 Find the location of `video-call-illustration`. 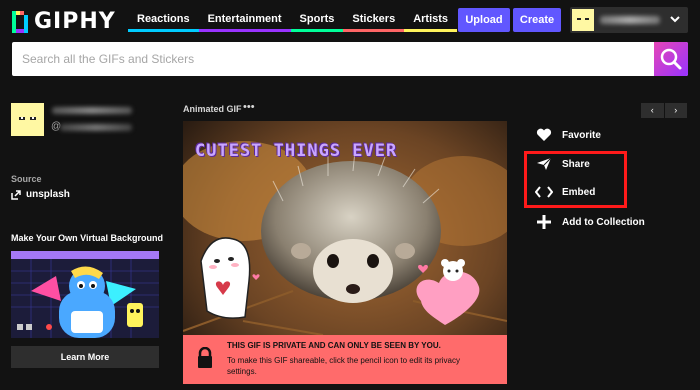

video-call-illustration is located at coordinates (85, 298).